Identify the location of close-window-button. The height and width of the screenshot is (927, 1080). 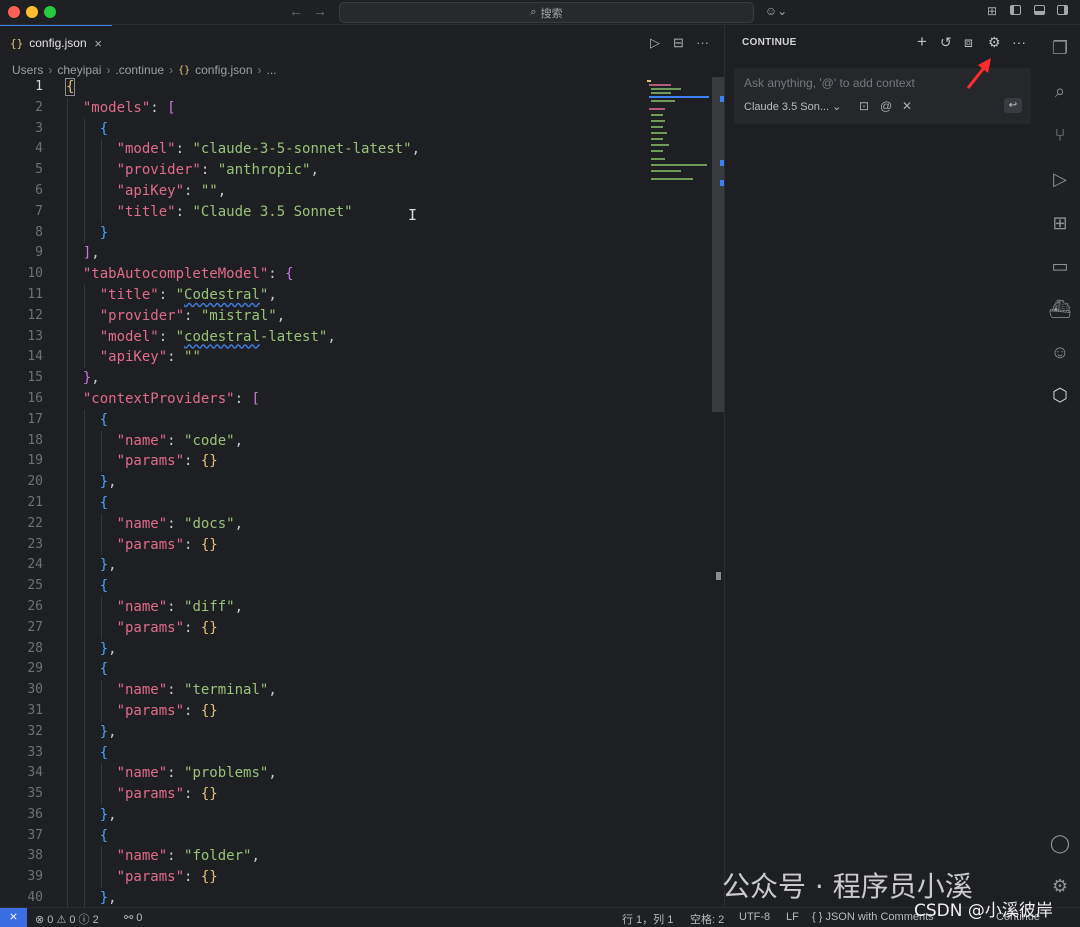
(14, 12).